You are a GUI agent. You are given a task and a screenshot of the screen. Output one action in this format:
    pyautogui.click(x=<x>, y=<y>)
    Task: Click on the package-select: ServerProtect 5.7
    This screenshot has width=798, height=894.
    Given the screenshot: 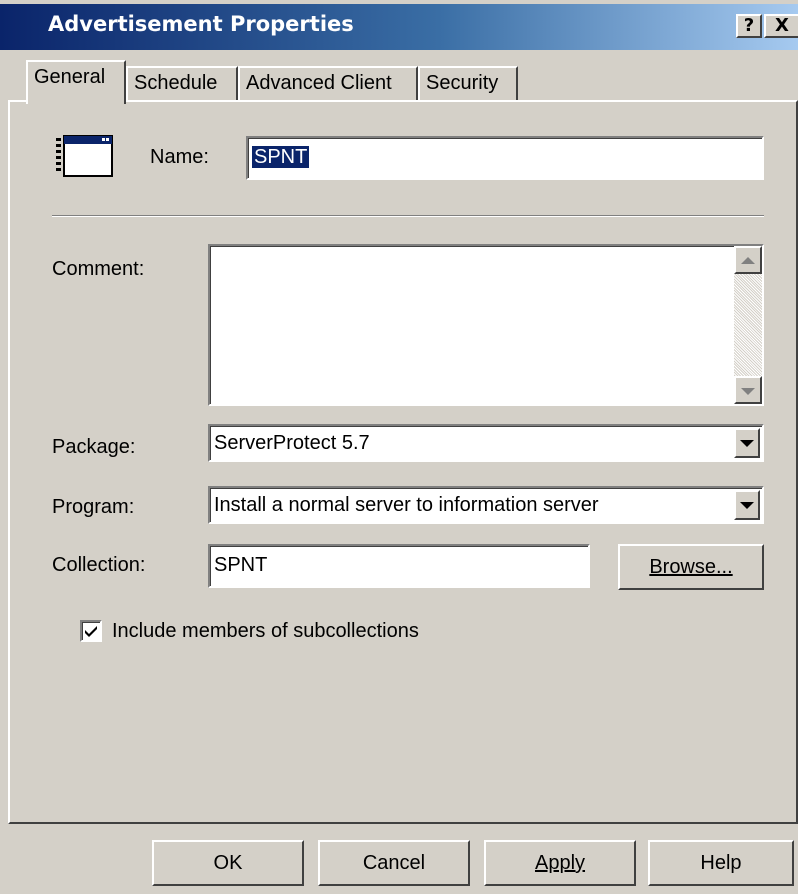 What is the action you would take?
    pyautogui.click(x=486, y=443)
    